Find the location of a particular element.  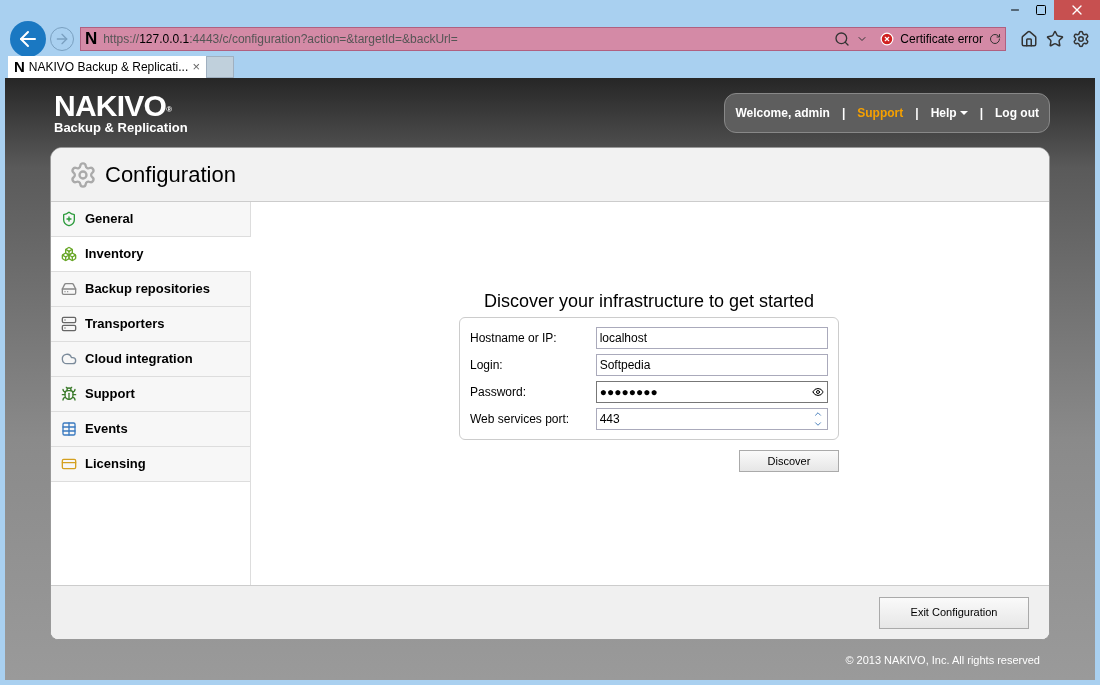

settings-icon is located at coordinates (1081, 39).